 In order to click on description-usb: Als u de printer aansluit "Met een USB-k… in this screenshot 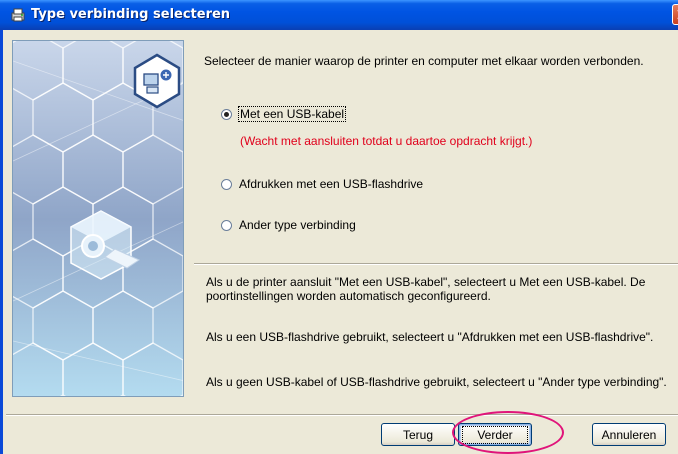, I will do `click(426, 289)`.